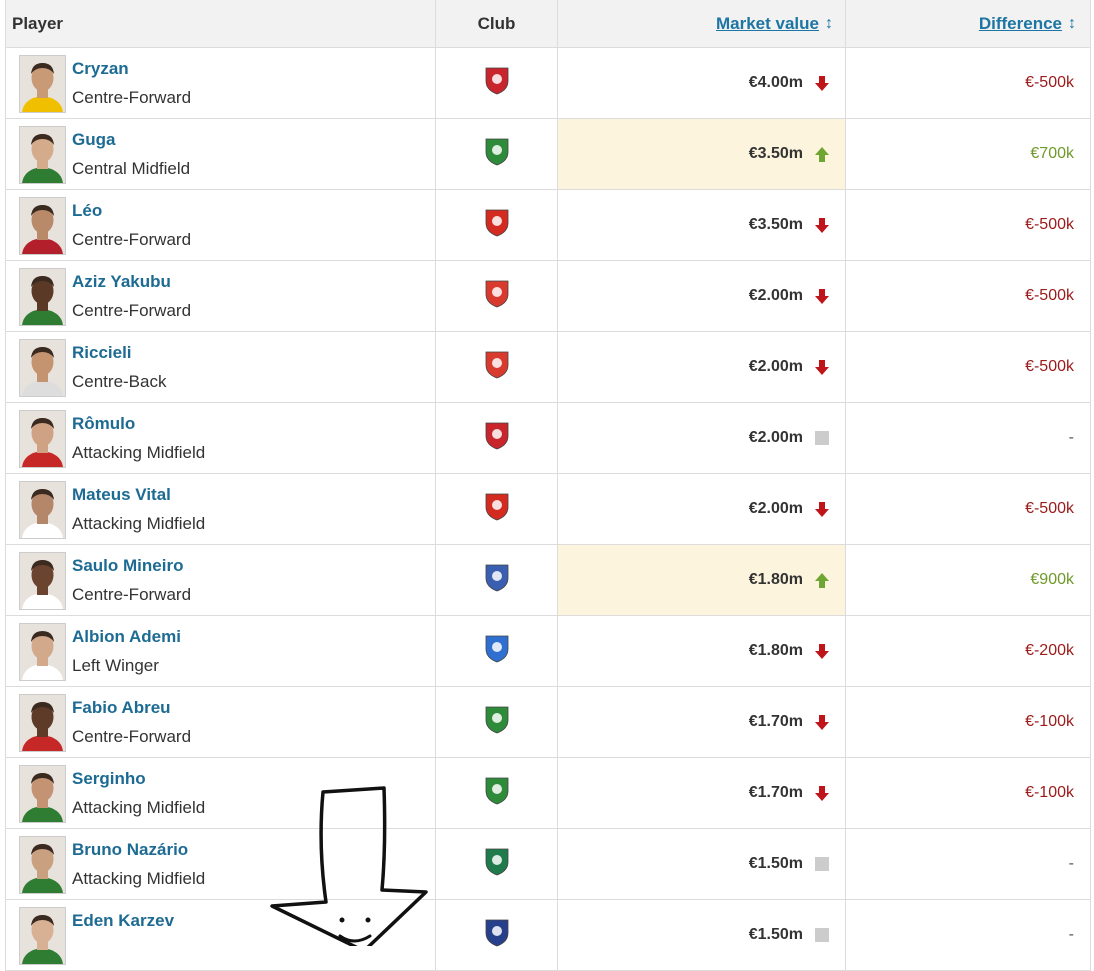 The height and width of the screenshot is (971, 1094). What do you see at coordinates (131, 168) in the screenshot?
I see `player-position: Central Midfield` at bounding box center [131, 168].